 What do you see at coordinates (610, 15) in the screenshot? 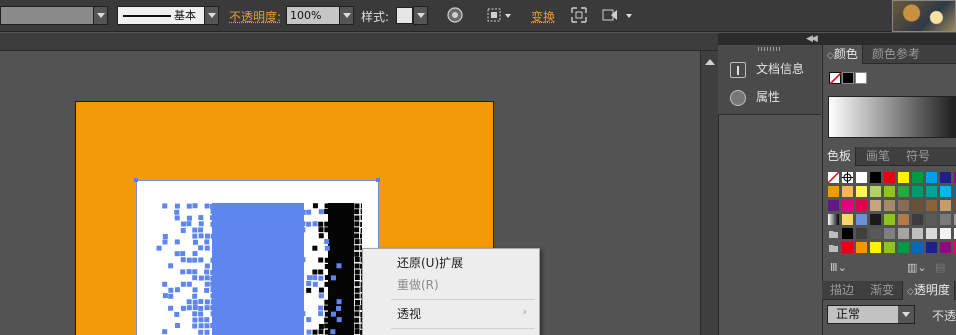
I see `arrange-documents-icon` at bounding box center [610, 15].